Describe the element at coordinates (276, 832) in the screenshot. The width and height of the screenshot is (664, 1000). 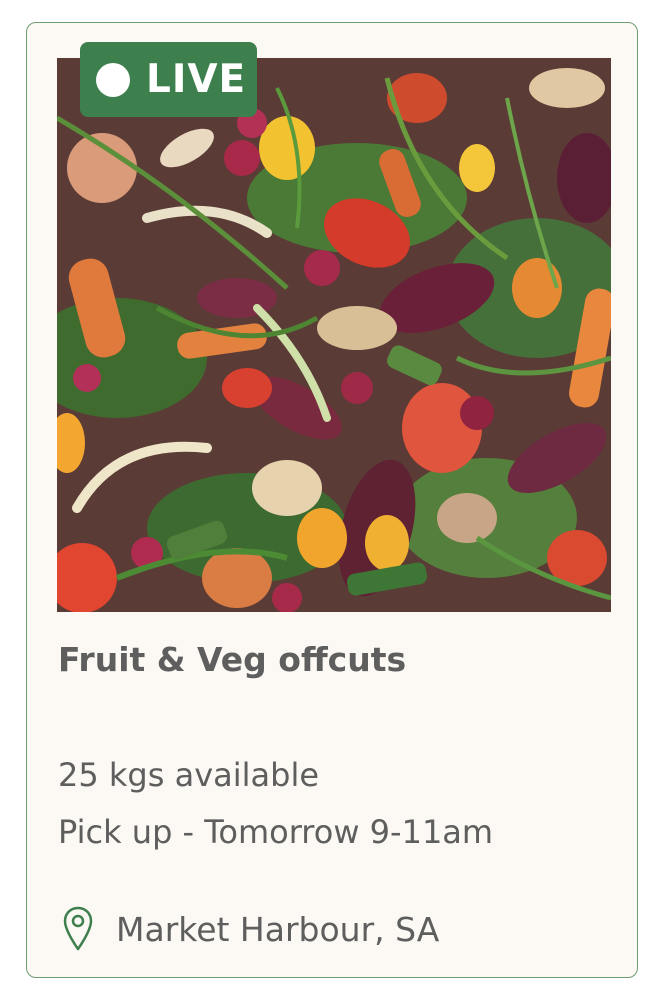
I see `pickup-time: Pick up - Tomorrow 9-11am` at that location.